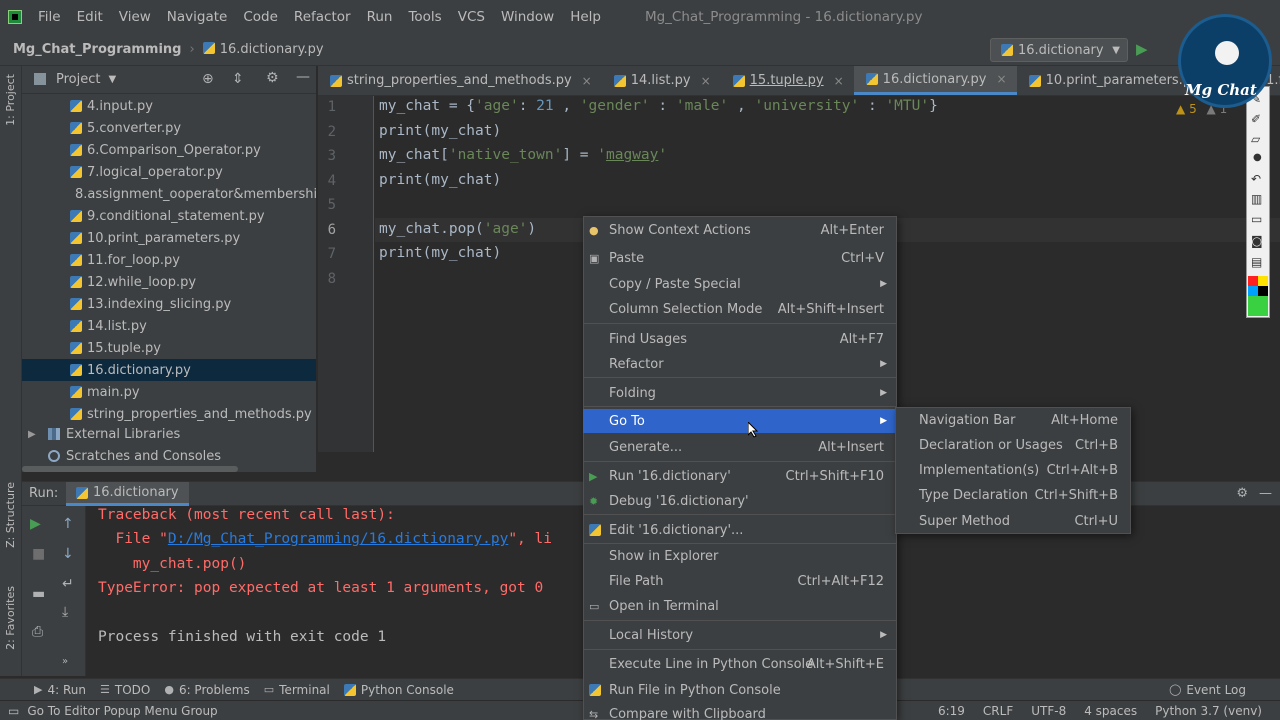  Describe the element at coordinates (169, 150) in the screenshot. I see `tree-item-file: 6.Comparison_Operator.py` at that location.